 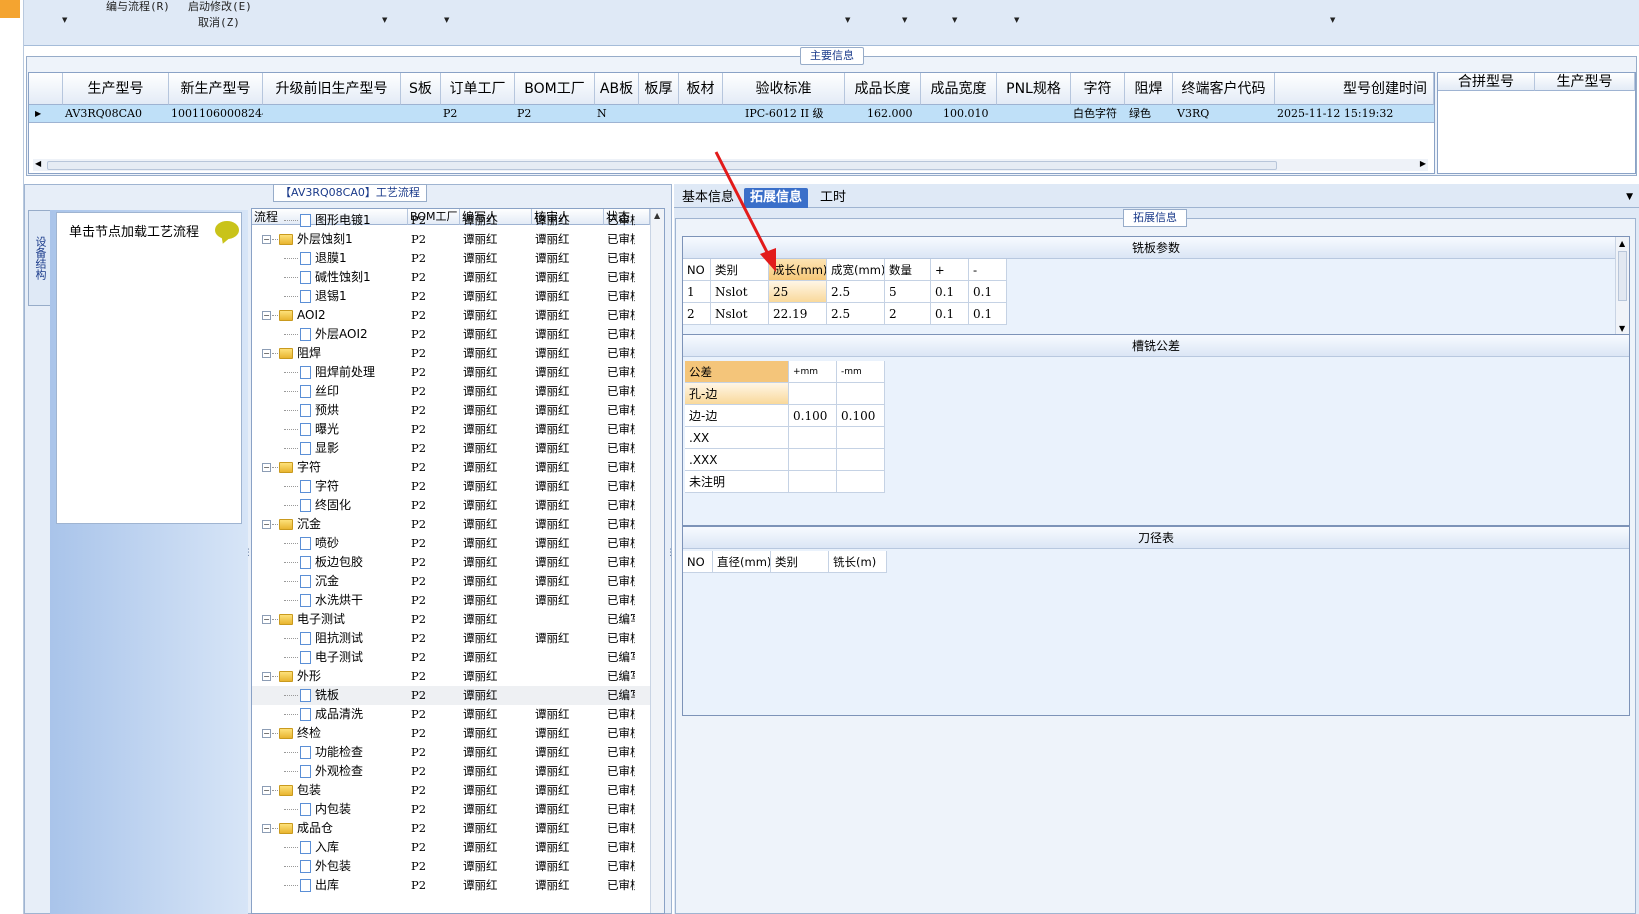 What do you see at coordinates (451, 581) in the screenshot?
I see `tree-row: 沉金P2谭丽红谭丽红已审核` at bounding box center [451, 581].